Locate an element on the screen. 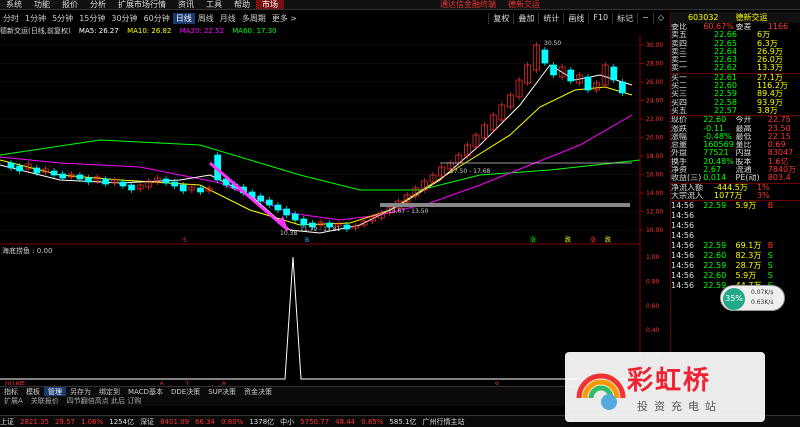 The height and width of the screenshot is (427, 800). cell: 卖一 is located at coordinates (679, 68).